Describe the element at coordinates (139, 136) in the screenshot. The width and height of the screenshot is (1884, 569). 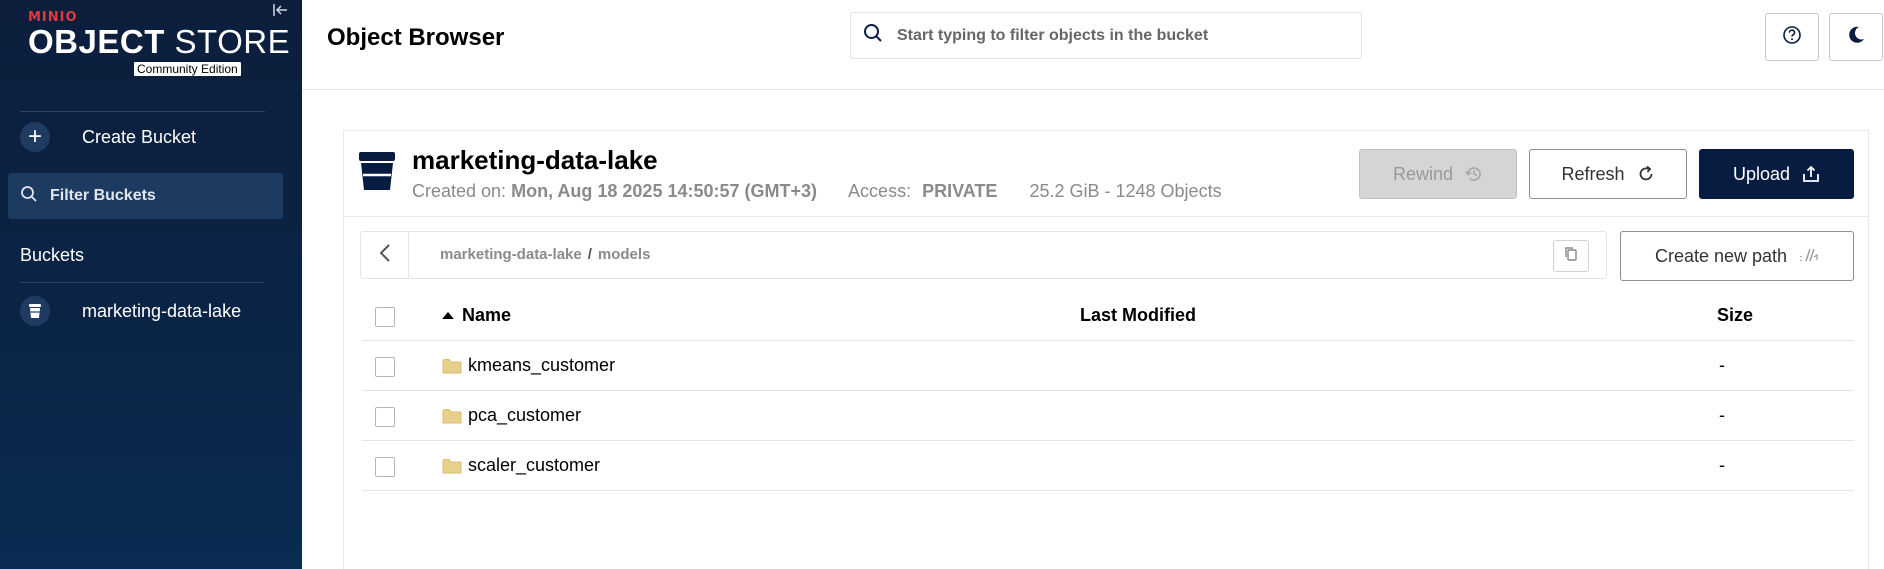
I see `create-bucket-label: Create Bucket` at that location.